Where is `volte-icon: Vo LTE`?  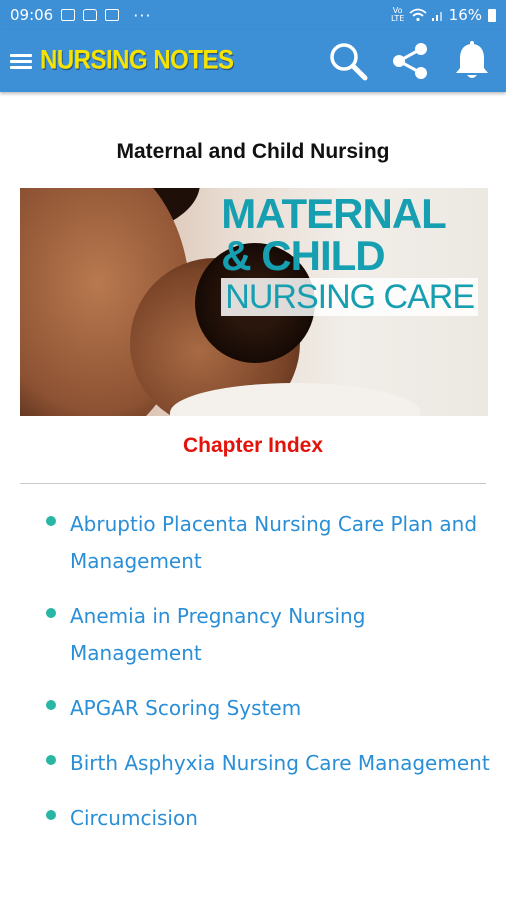 volte-icon: Vo LTE is located at coordinates (398, 14).